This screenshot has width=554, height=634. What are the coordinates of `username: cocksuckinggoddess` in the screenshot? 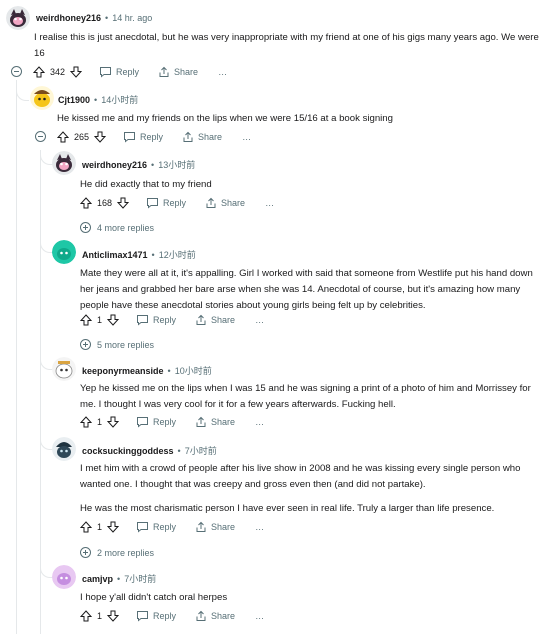 It's located at (128, 451).